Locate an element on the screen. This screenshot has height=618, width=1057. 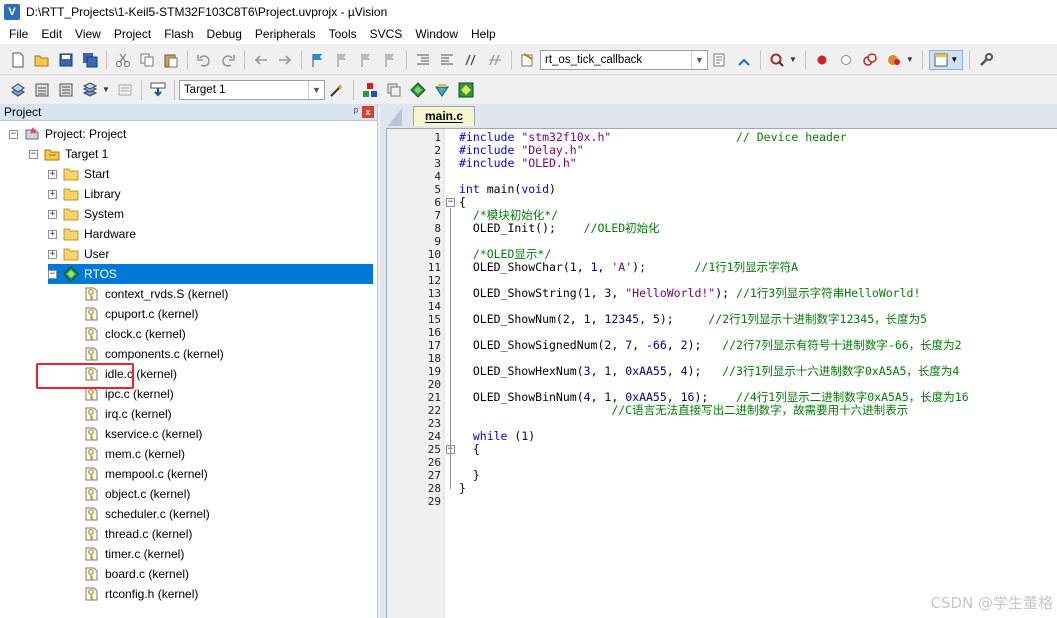
manage-rte-button is located at coordinates (418, 90).